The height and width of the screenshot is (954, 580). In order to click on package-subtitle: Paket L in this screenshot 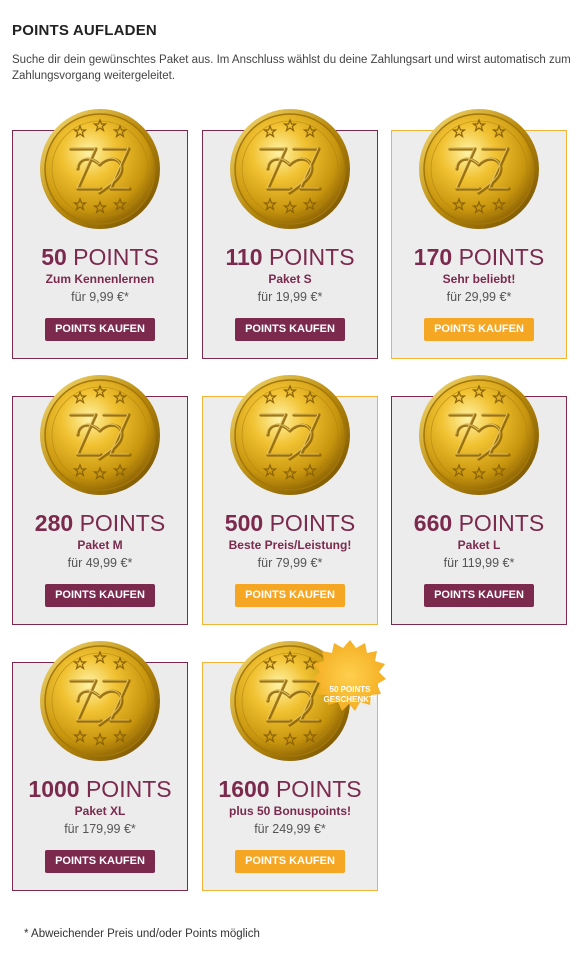, I will do `click(479, 545)`.